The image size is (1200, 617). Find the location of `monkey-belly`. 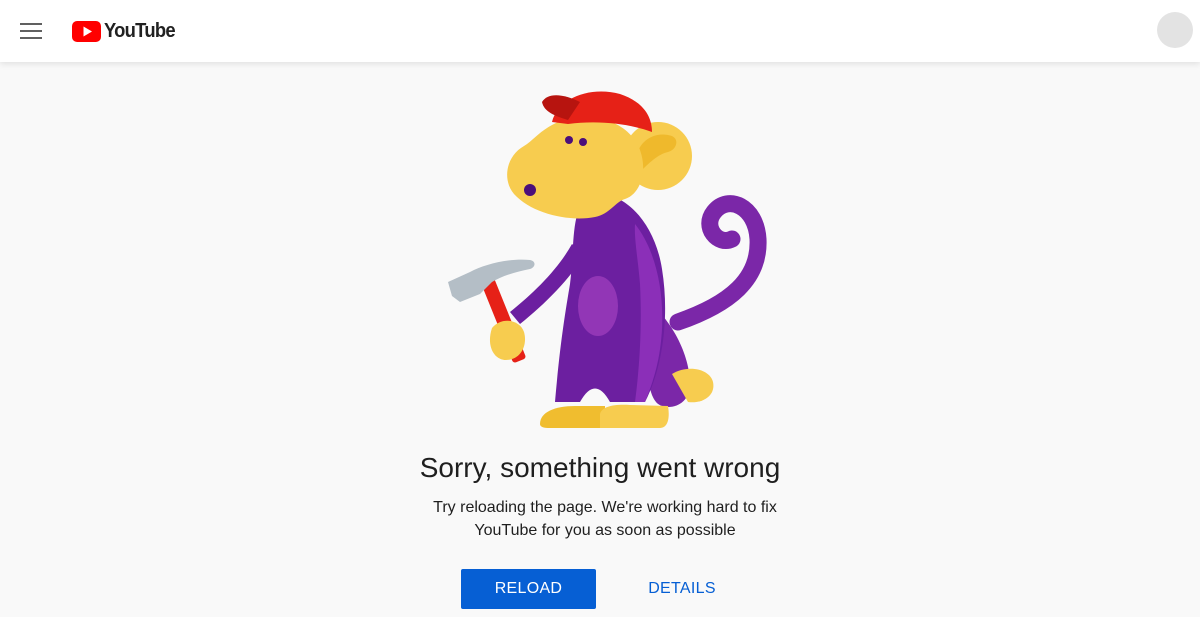

monkey-belly is located at coordinates (598, 306).